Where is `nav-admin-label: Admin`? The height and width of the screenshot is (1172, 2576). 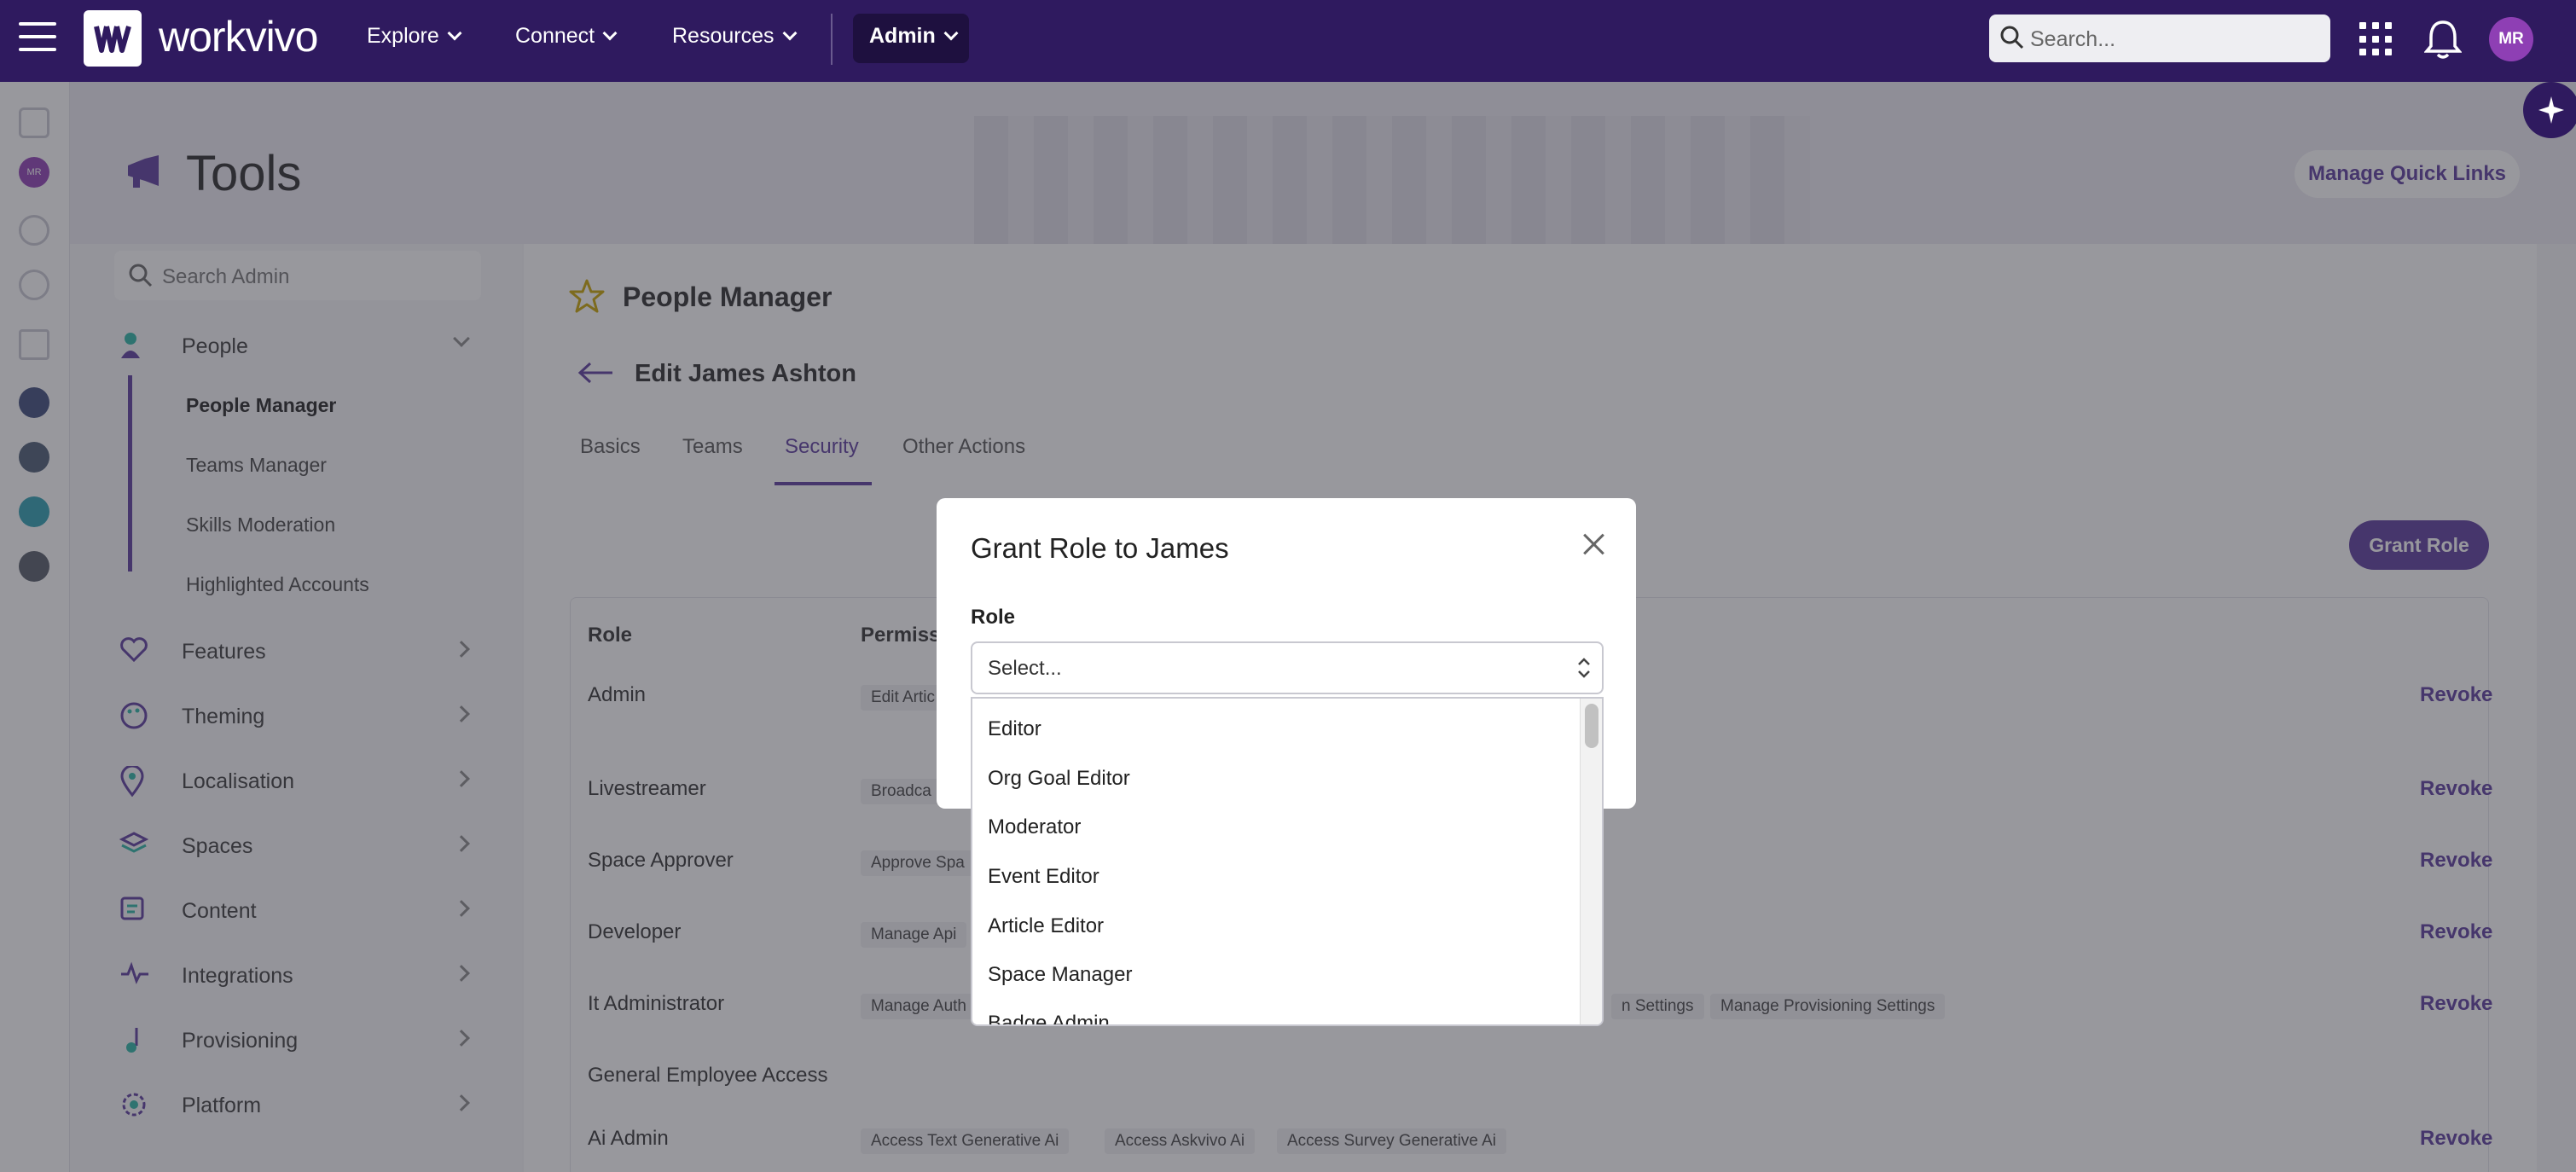
nav-admin-label: Admin is located at coordinates (902, 36).